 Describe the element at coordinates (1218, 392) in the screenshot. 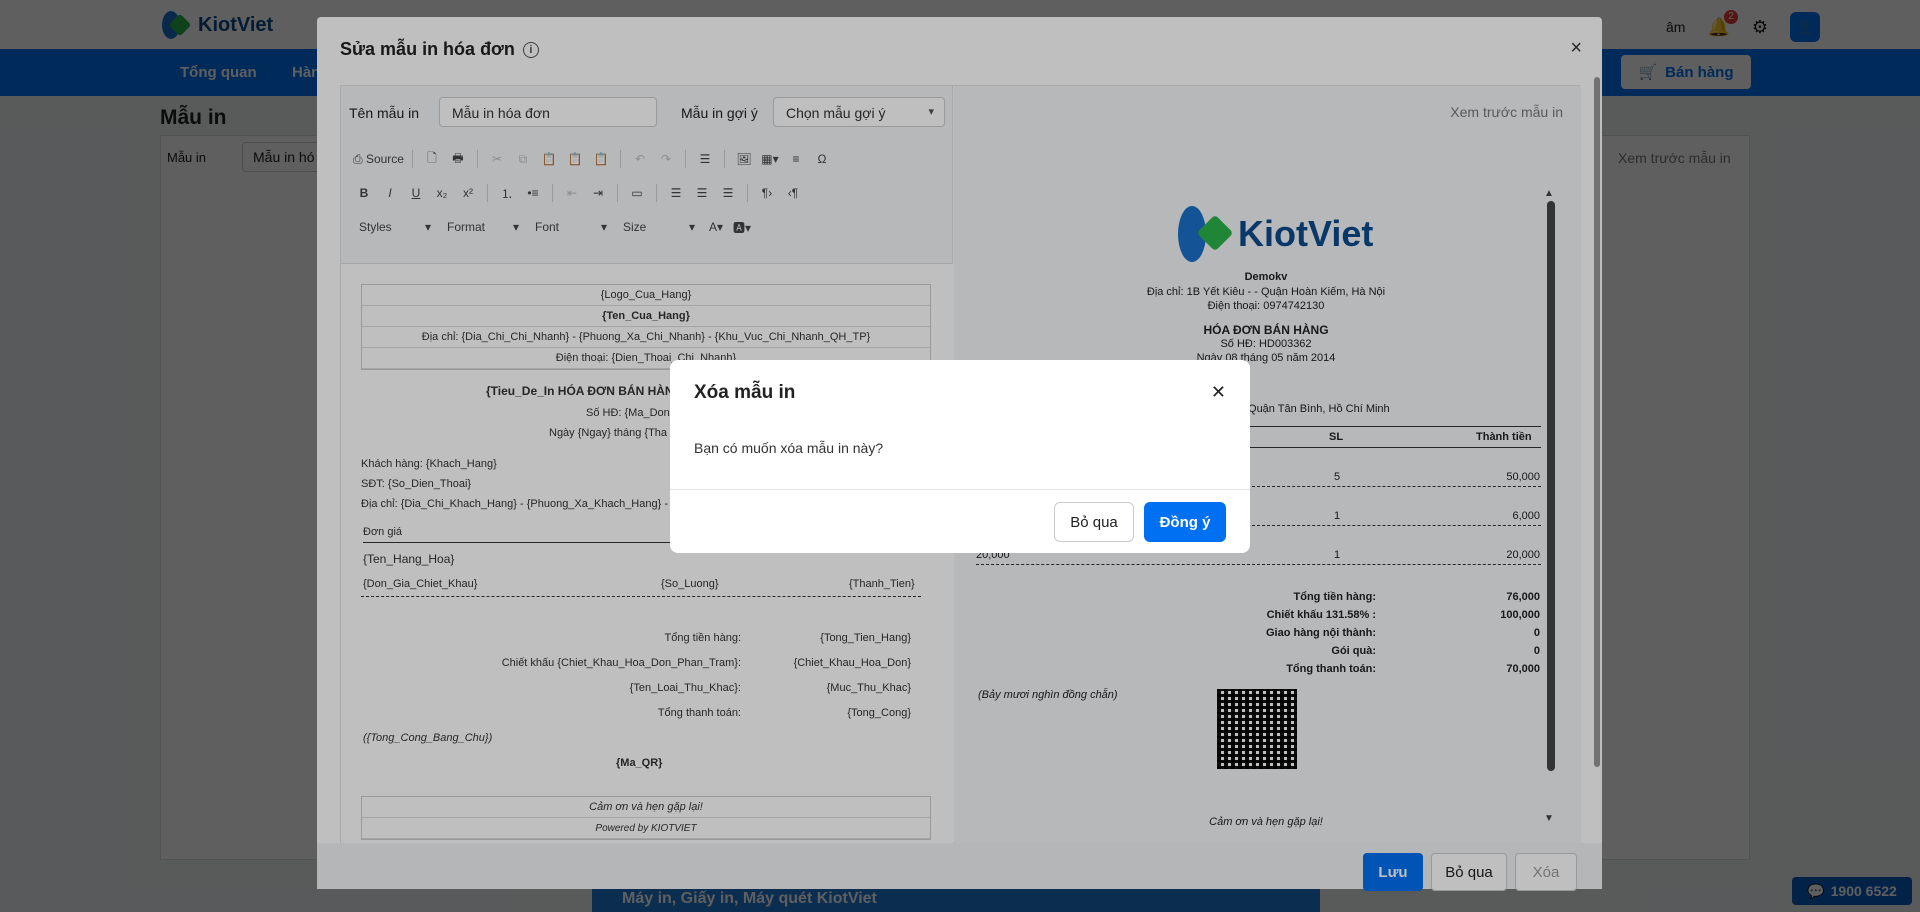

I see `close-icon: ✕` at that location.